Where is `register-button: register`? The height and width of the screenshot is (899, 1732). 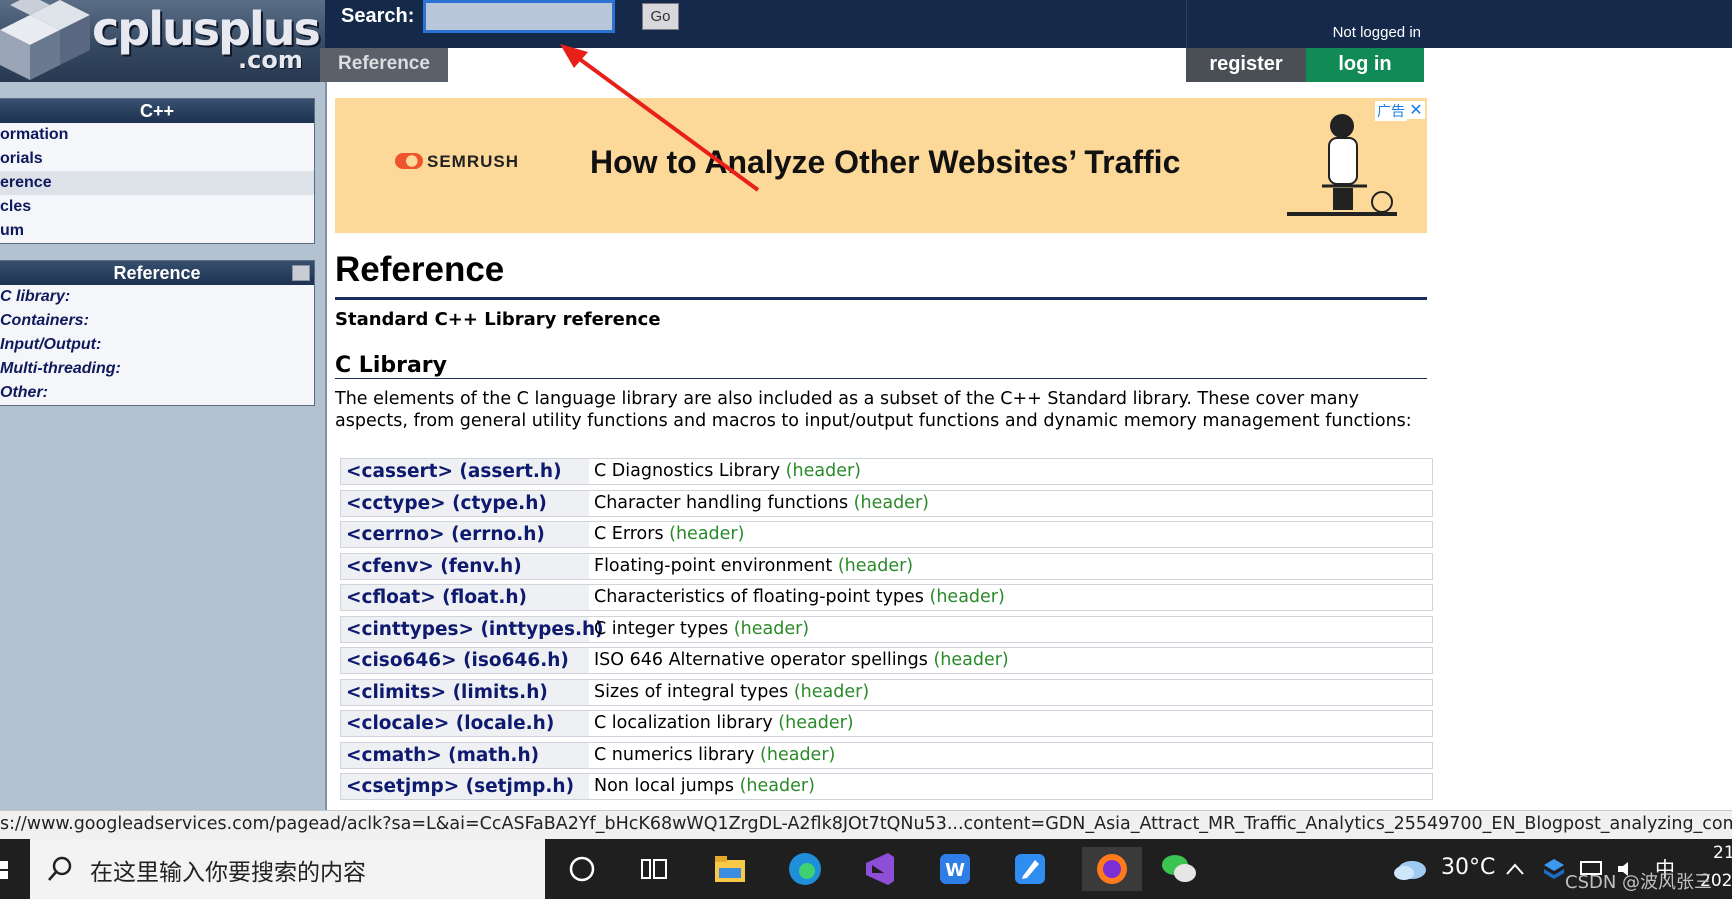
register-button: register is located at coordinates (1246, 65).